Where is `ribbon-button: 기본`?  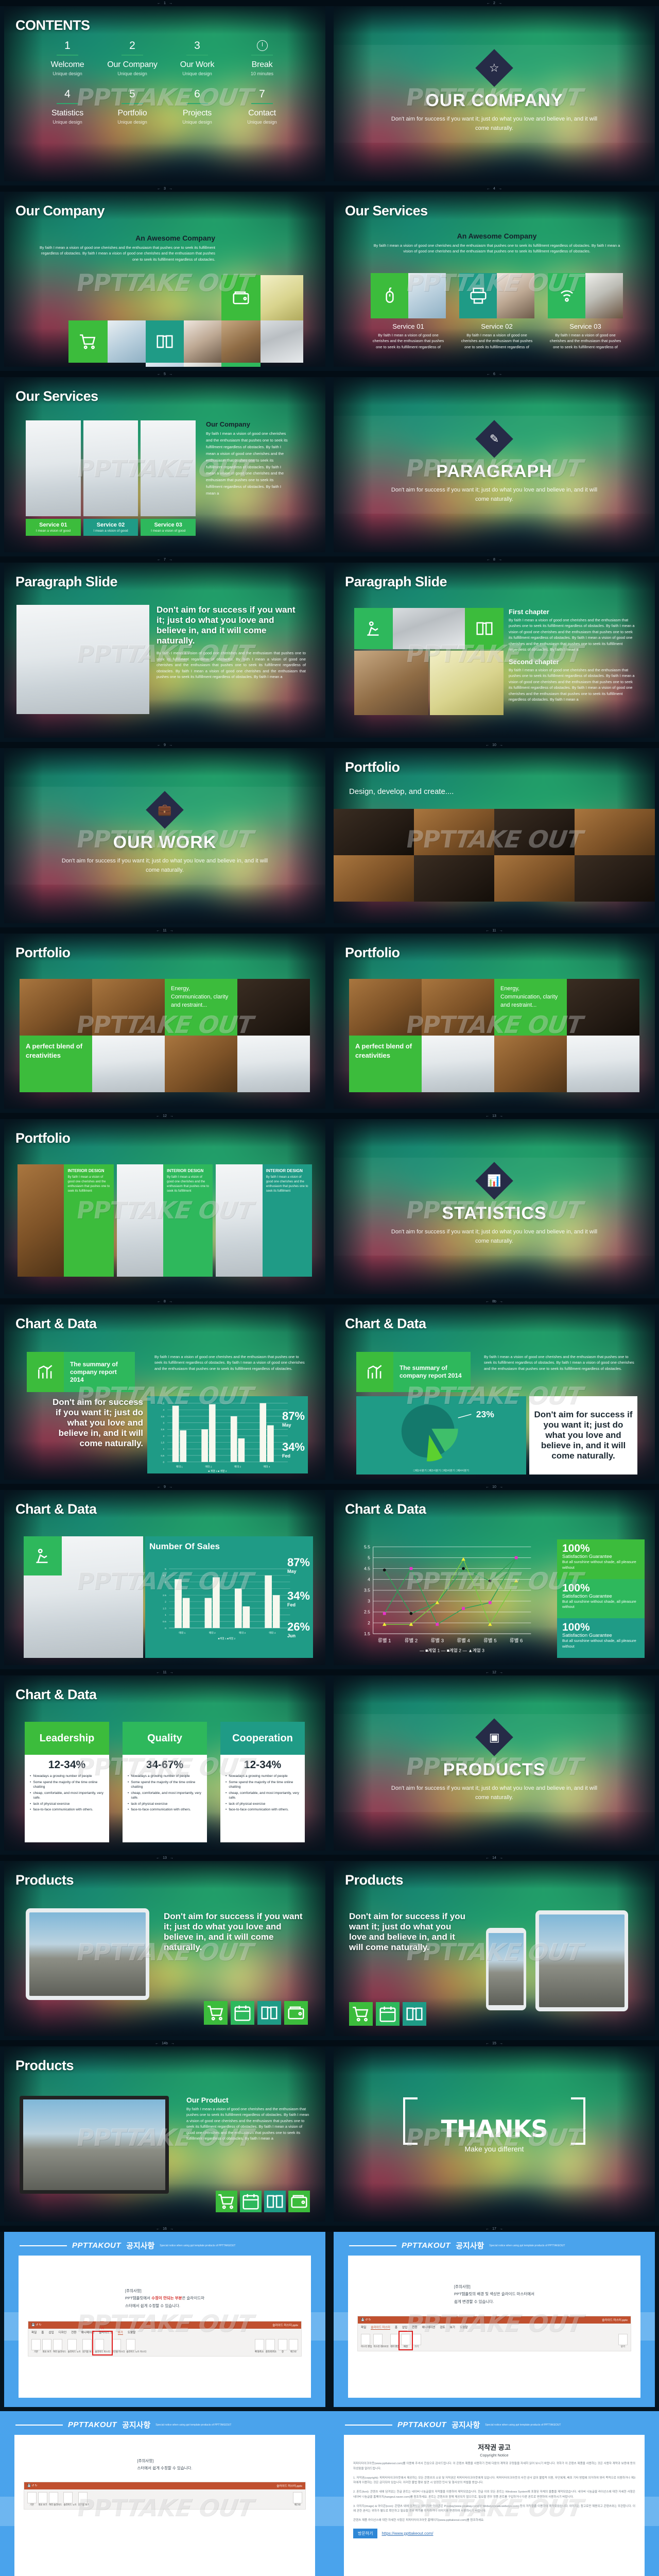 ribbon-button: 기본 is located at coordinates (36, 2345).